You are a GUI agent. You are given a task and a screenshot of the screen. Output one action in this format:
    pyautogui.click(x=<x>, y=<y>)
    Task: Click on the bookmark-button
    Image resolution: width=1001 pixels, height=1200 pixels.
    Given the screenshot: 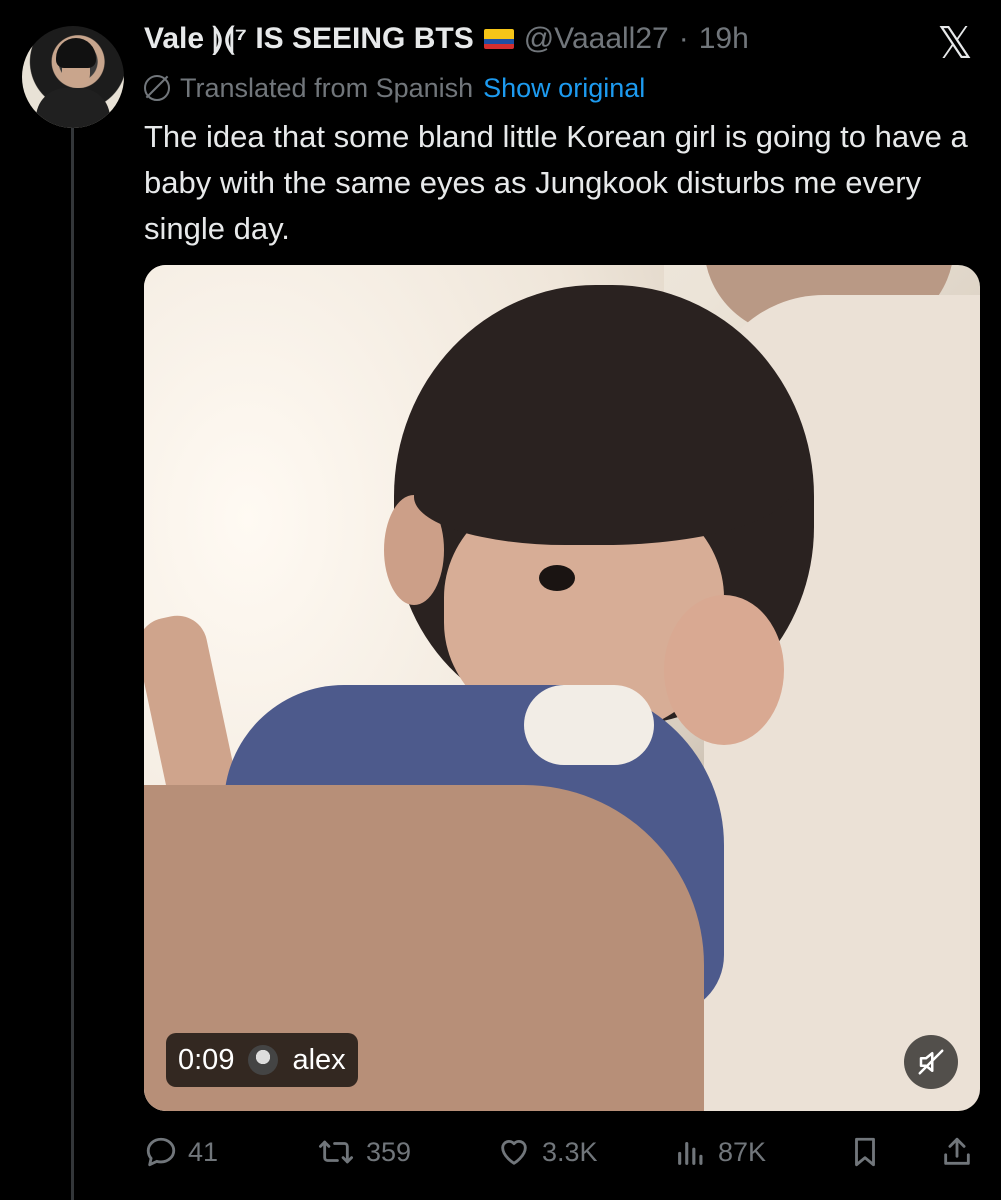 What is the action you would take?
    pyautogui.click(x=865, y=1152)
    